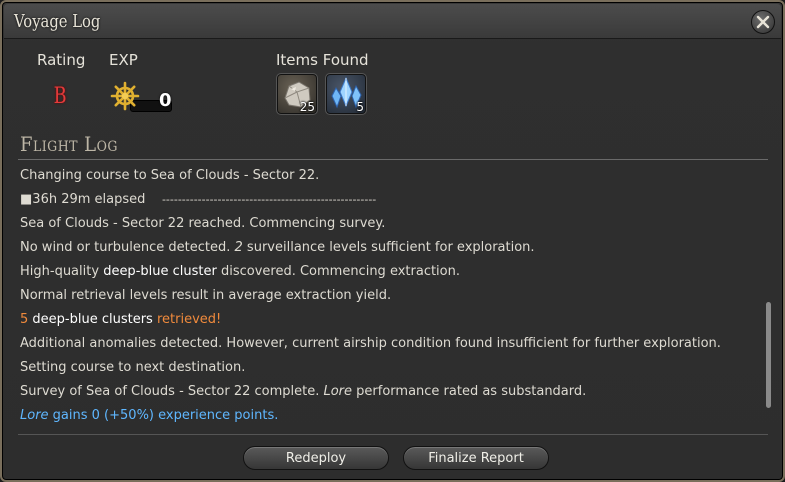 The image size is (785, 482). Describe the element at coordinates (189, 319) in the screenshot. I see `retrieved-text: retrieved!` at that location.